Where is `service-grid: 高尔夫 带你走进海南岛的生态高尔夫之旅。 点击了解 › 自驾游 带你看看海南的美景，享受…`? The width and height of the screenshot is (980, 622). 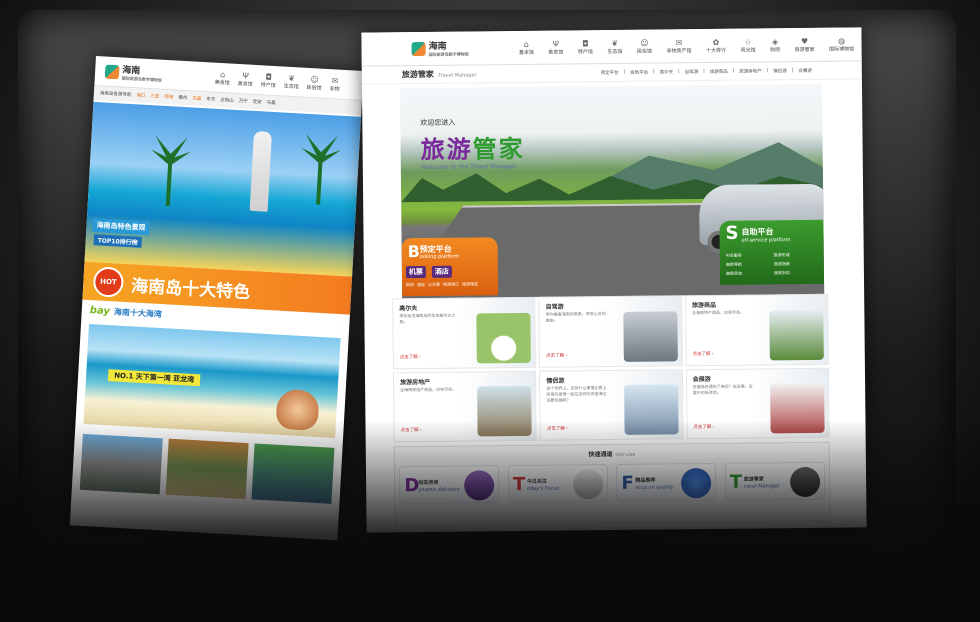
service-grid: 高尔夫 带你走进海南岛的生态高尔夫之旅。 点击了解 › 自驾游 带你看看海南的美景，享受… is located at coordinates (611, 368).